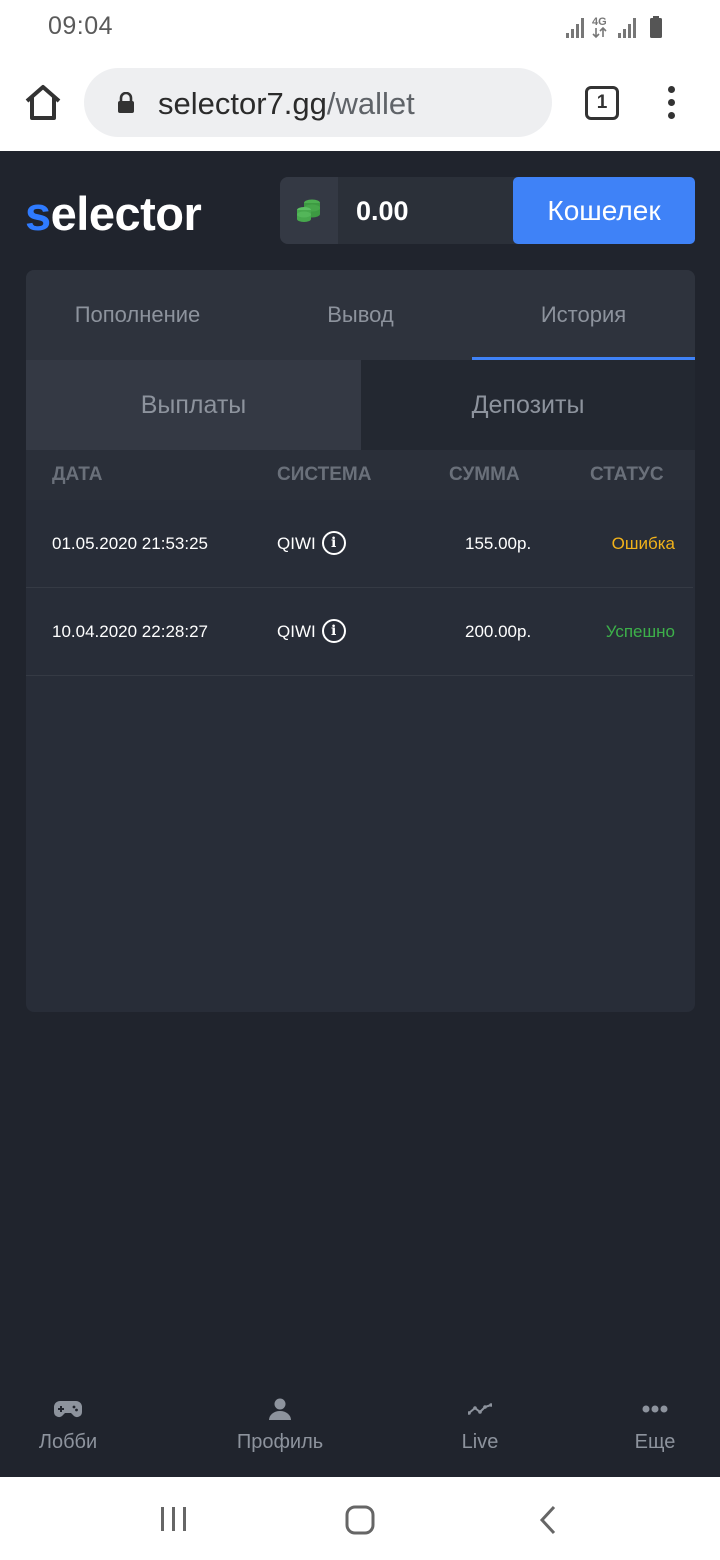 The image size is (720, 1560). What do you see at coordinates (647, 1414) in the screenshot?
I see `nav-more: Еще` at bounding box center [647, 1414].